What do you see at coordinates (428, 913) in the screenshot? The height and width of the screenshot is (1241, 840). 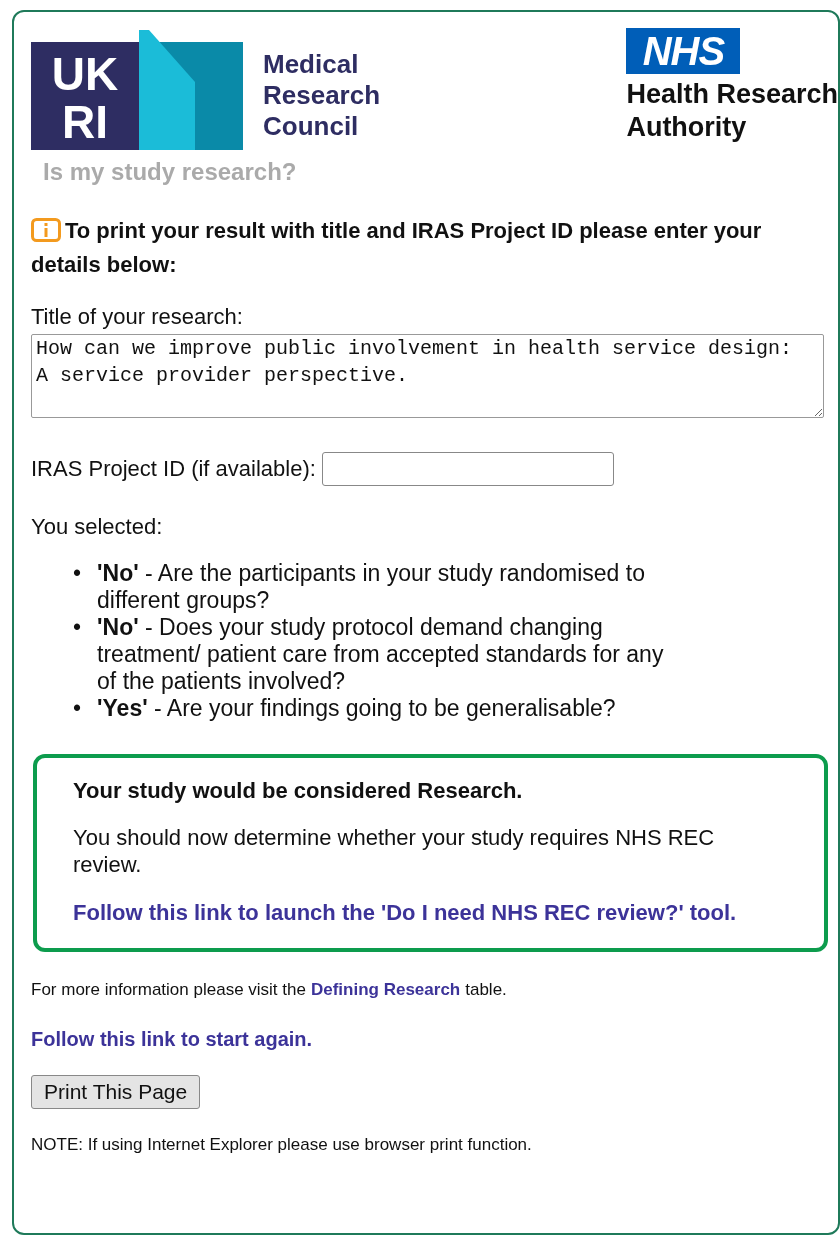 I see `review-tool-link: Follow this link to launch the 'Do I need NHS REC review?' tool.` at bounding box center [428, 913].